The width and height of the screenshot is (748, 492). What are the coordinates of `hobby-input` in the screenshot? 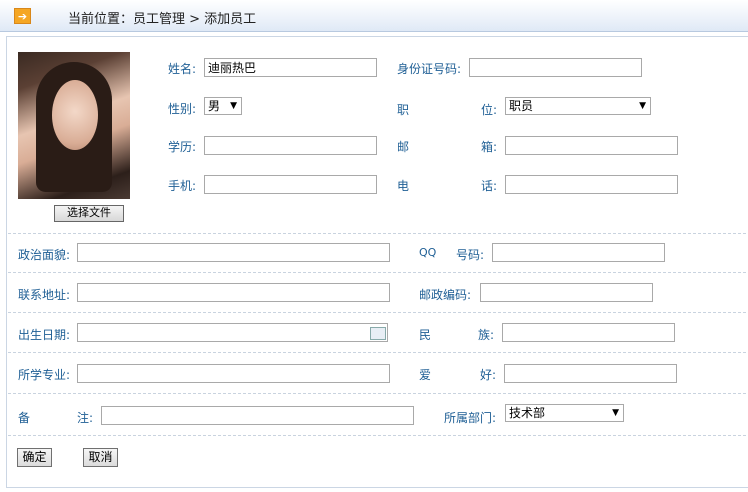 It's located at (590, 373).